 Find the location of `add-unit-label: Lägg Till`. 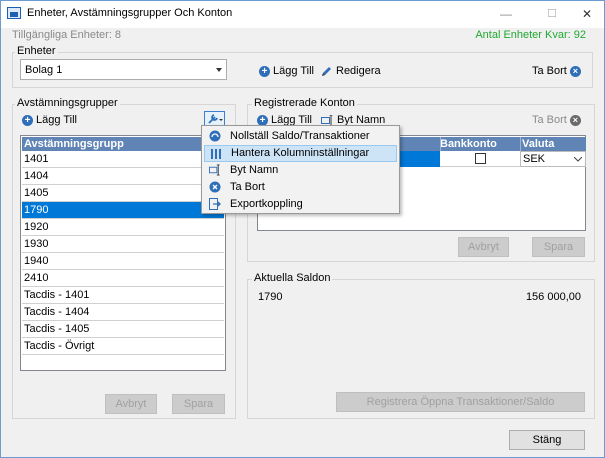

add-unit-label: Lägg Till is located at coordinates (293, 71).